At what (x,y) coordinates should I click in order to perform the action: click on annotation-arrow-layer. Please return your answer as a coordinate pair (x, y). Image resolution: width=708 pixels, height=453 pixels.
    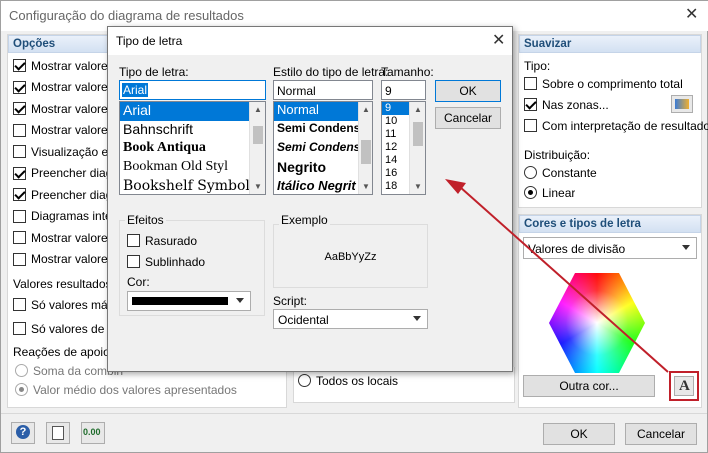
    Looking at the image, I should click on (557, 276).